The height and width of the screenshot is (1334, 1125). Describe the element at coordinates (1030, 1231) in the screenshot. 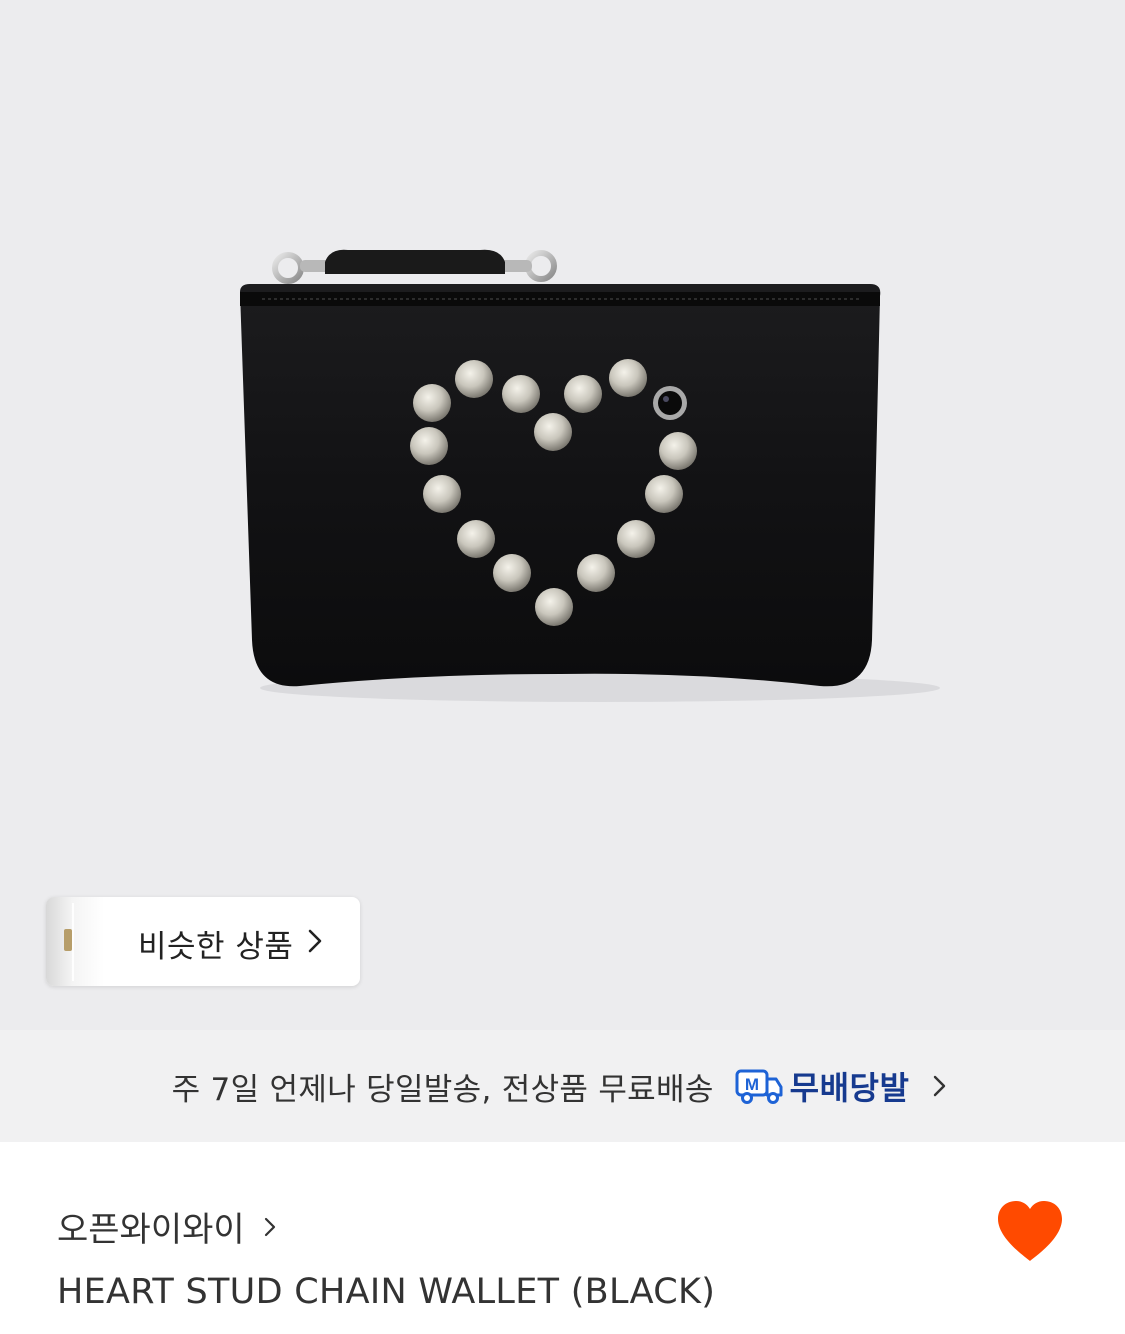

I see `heart-icon` at that location.